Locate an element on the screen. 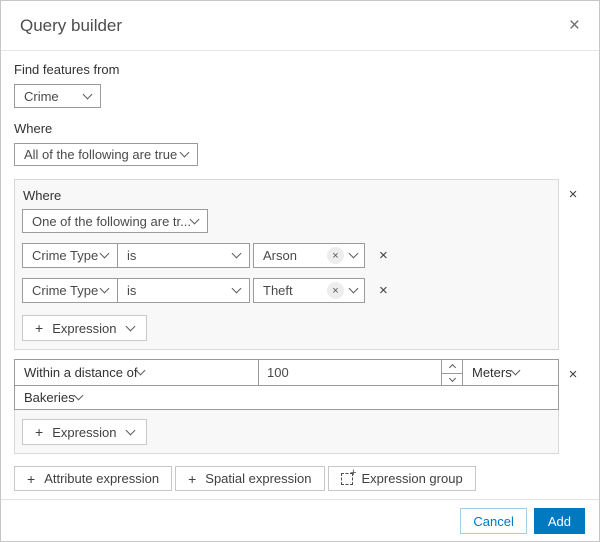 The width and height of the screenshot is (600, 542). value-text: Theft is located at coordinates (278, 290).